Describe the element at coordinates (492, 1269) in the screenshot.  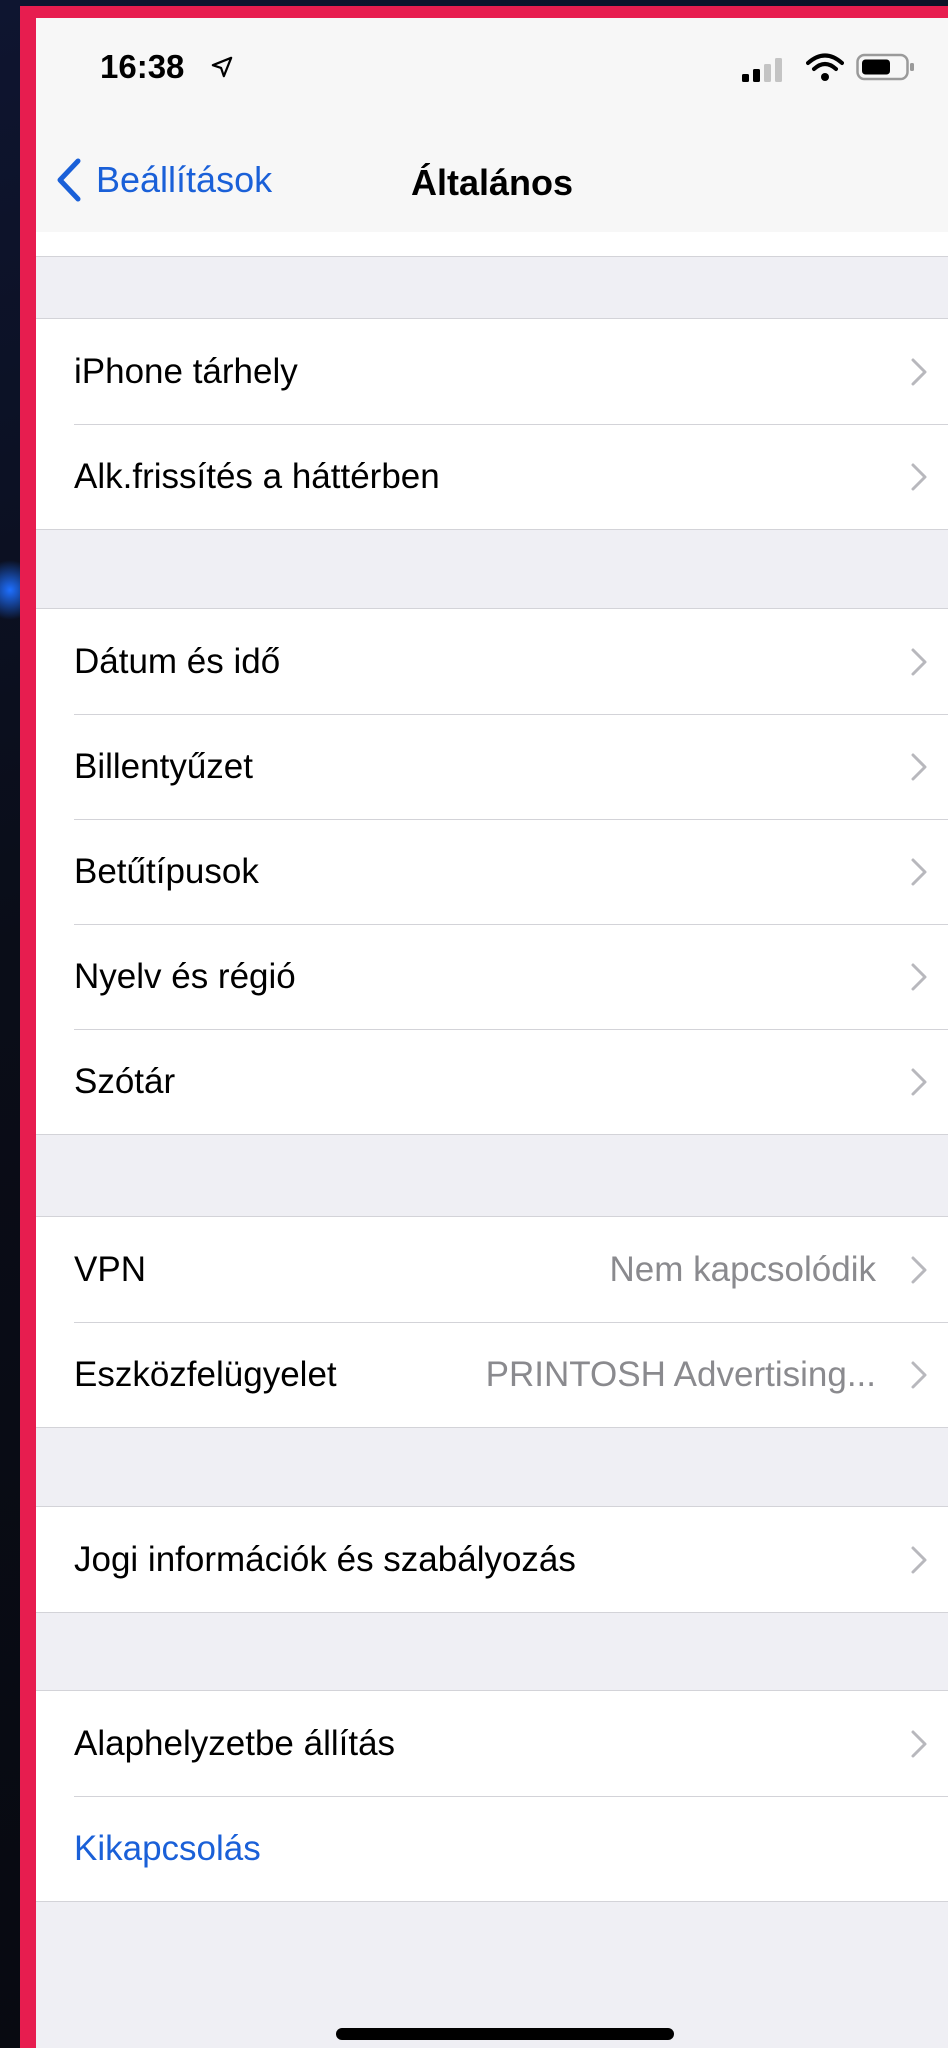
I see `list-item-vpn: VPN Nem kapcsolódik` at that location.